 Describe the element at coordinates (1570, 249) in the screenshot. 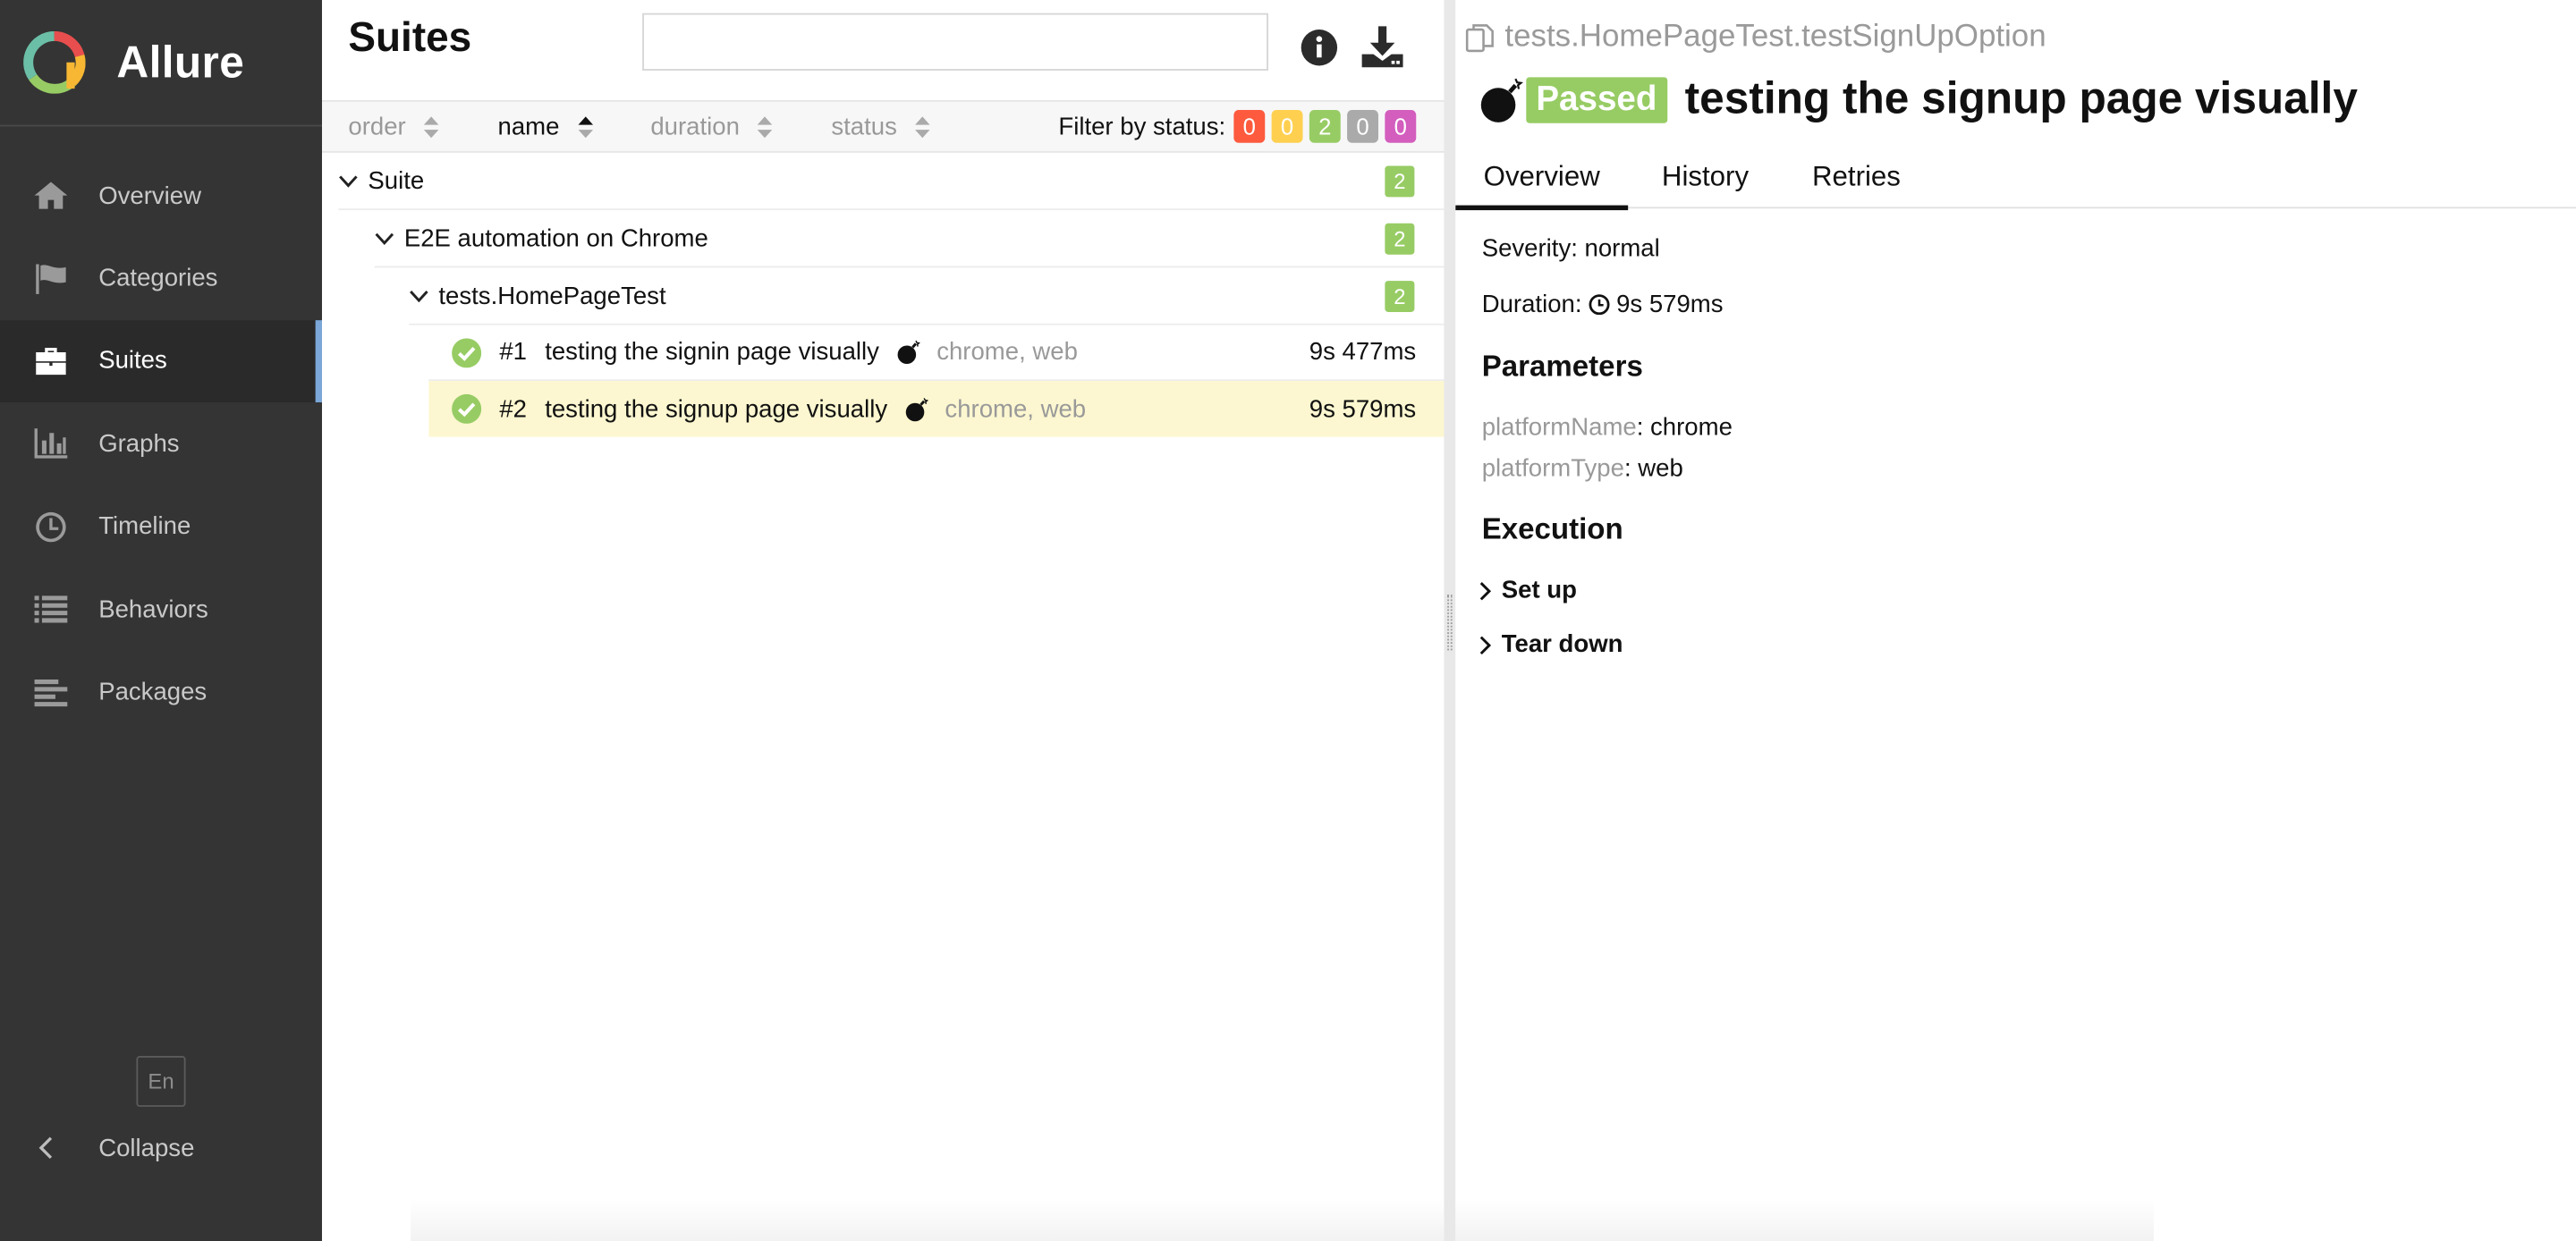

I see `severity: Severity: normal` at that location.